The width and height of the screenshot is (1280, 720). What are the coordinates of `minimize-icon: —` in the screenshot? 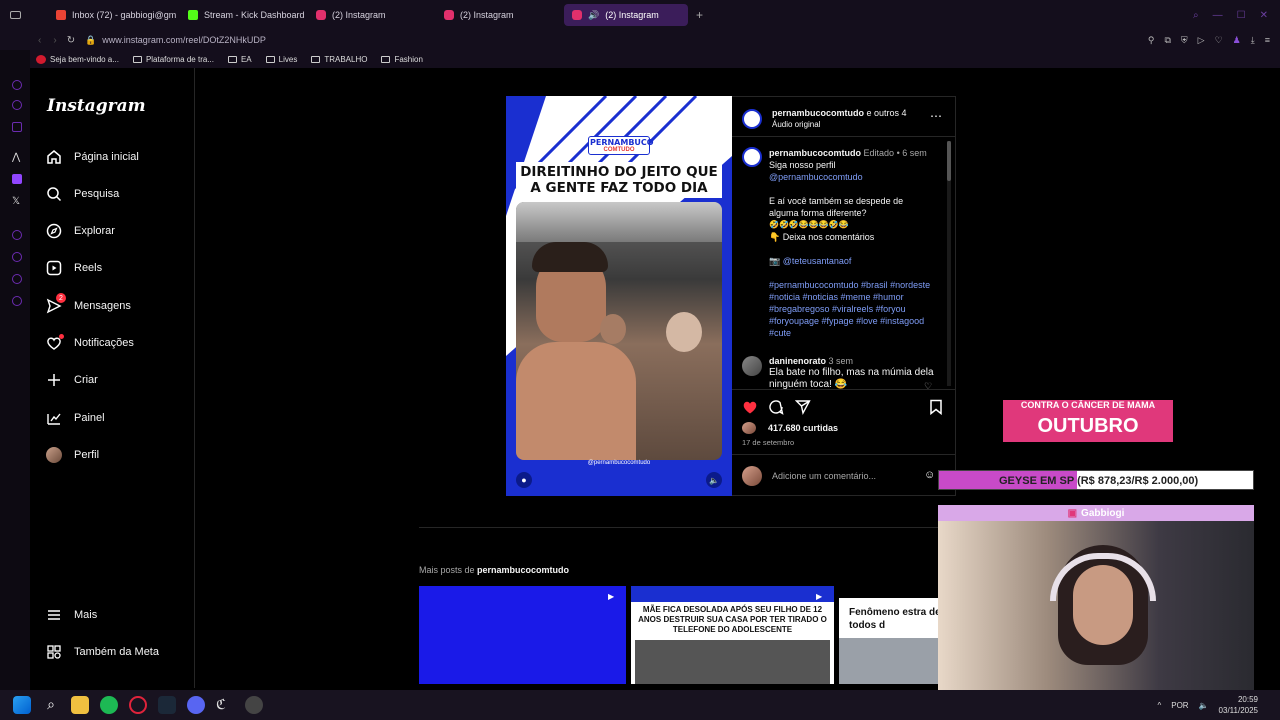 It's located at (1218, 15).